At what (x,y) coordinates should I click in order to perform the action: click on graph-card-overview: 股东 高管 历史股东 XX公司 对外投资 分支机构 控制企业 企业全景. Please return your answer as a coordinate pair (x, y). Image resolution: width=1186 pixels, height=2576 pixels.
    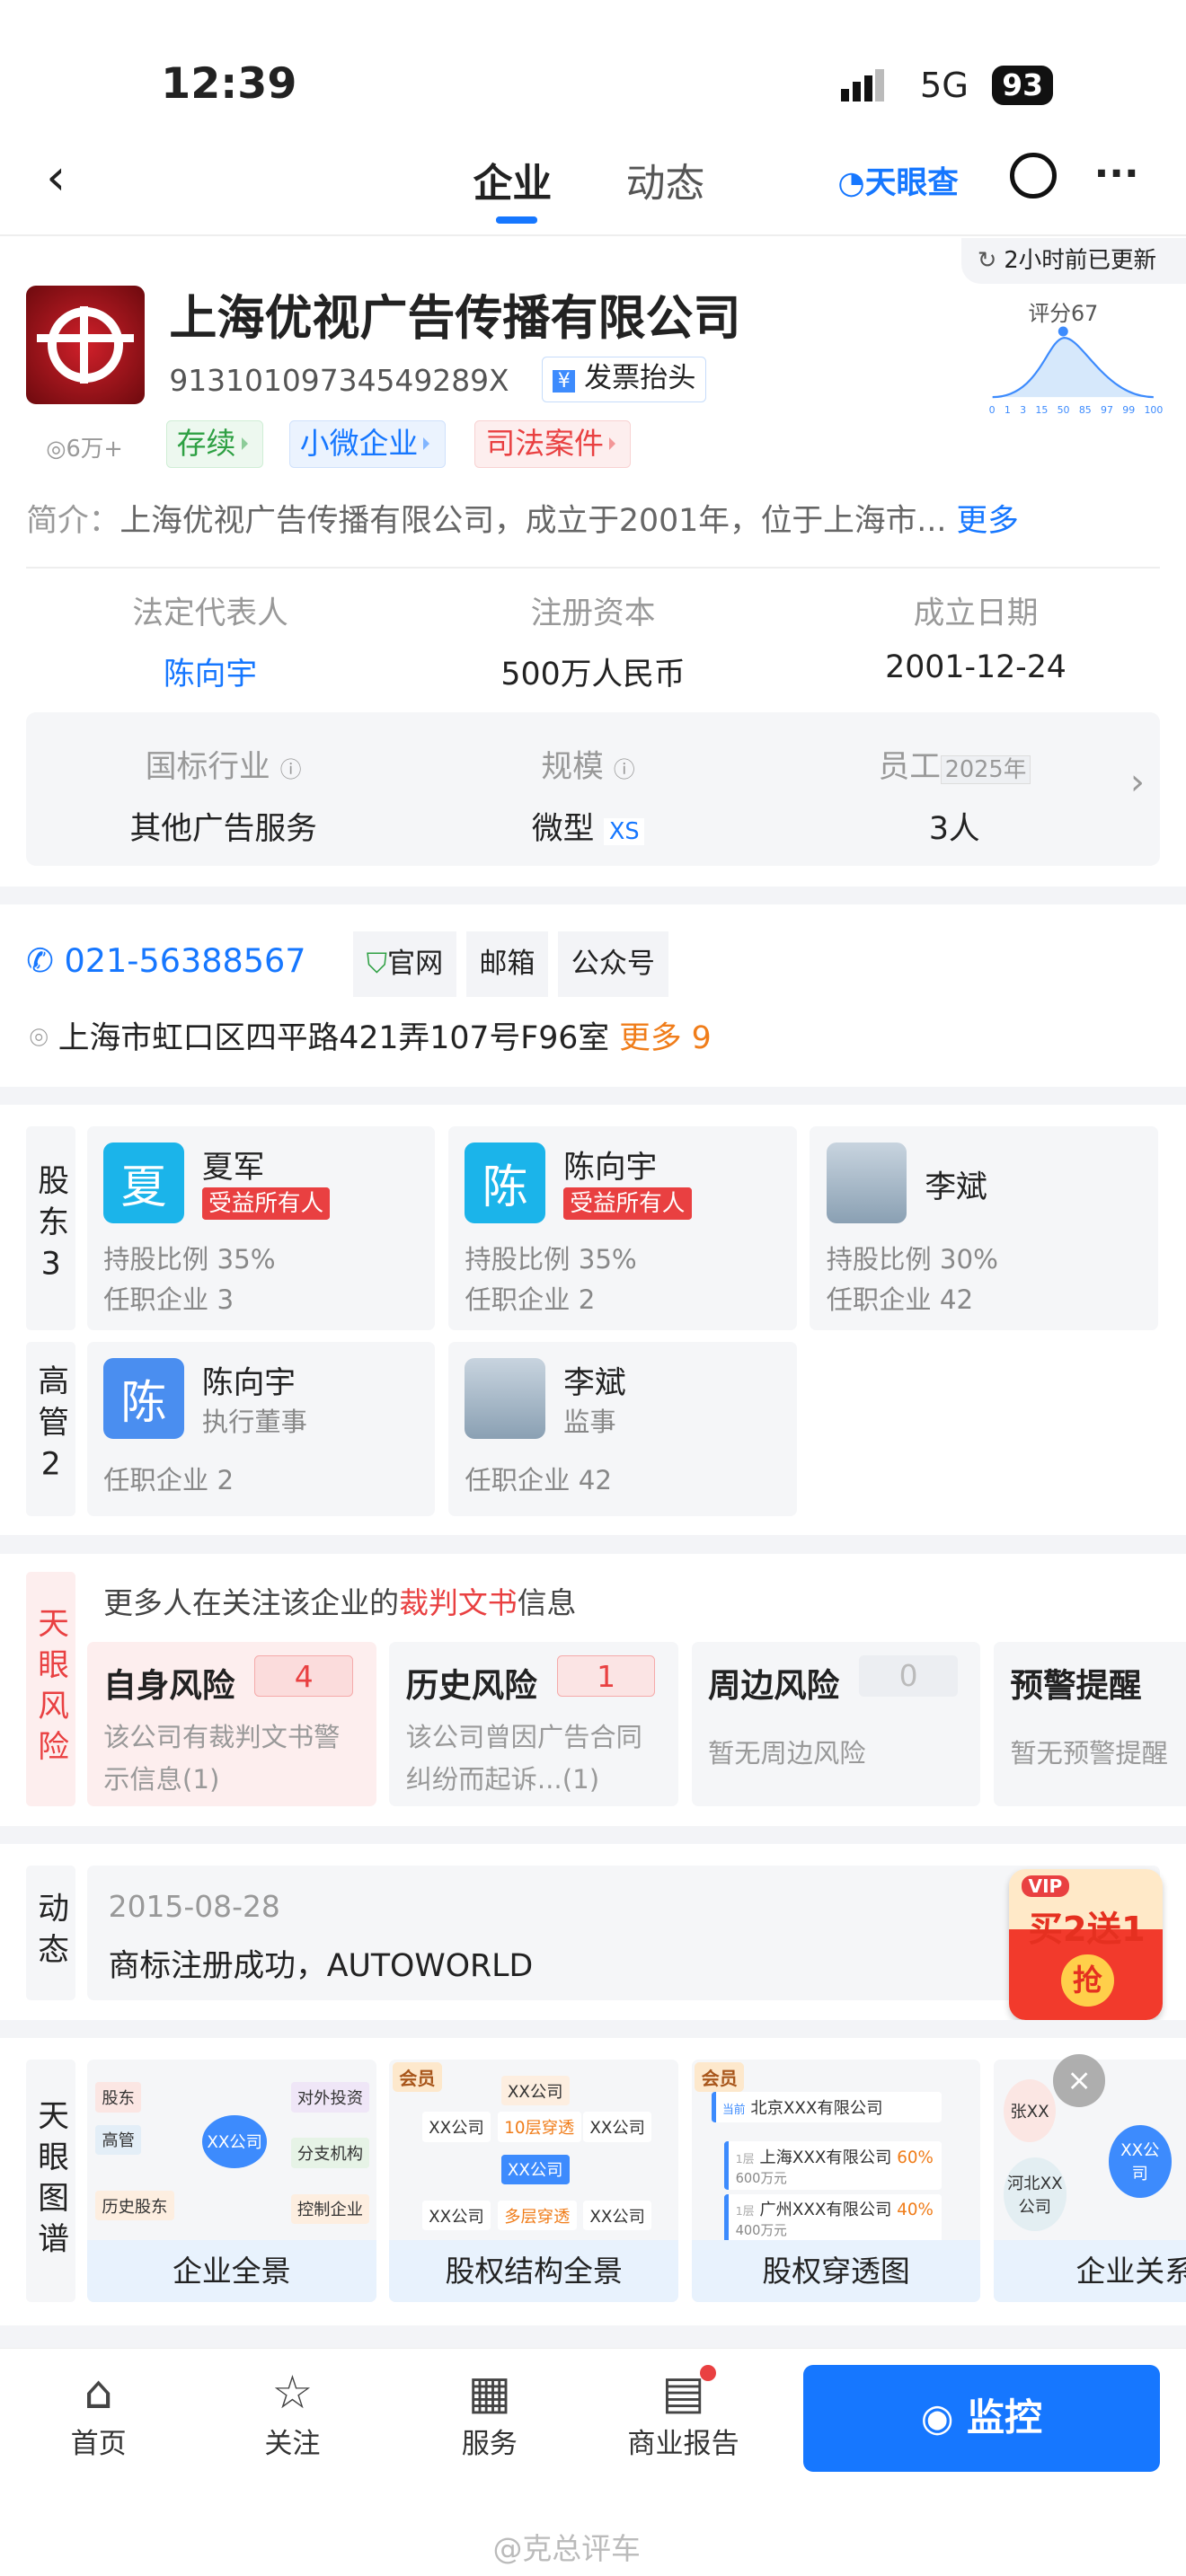
    Looking at the image, I should click on (231, 2181).